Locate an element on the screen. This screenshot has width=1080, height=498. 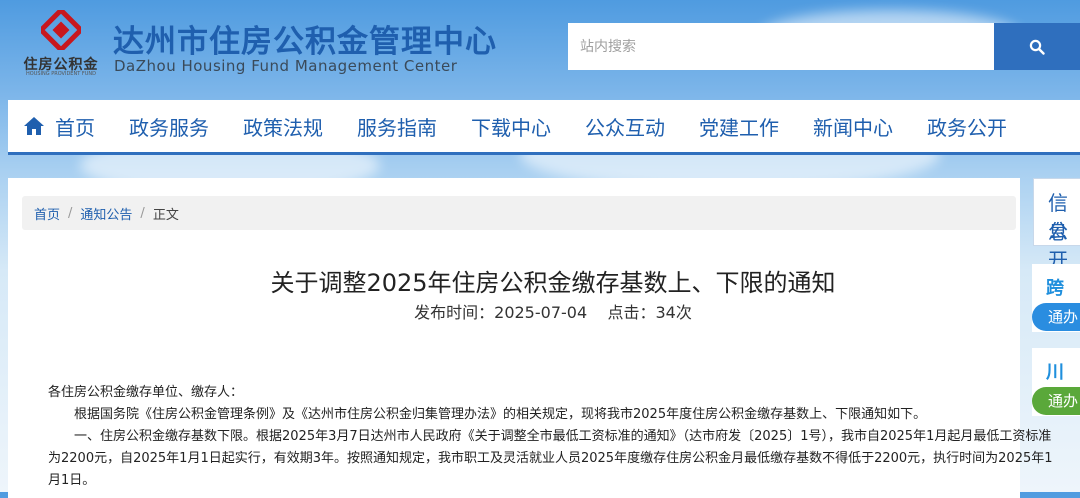
publish-date: 2025-07-04 is located at coordinates (541, 312).